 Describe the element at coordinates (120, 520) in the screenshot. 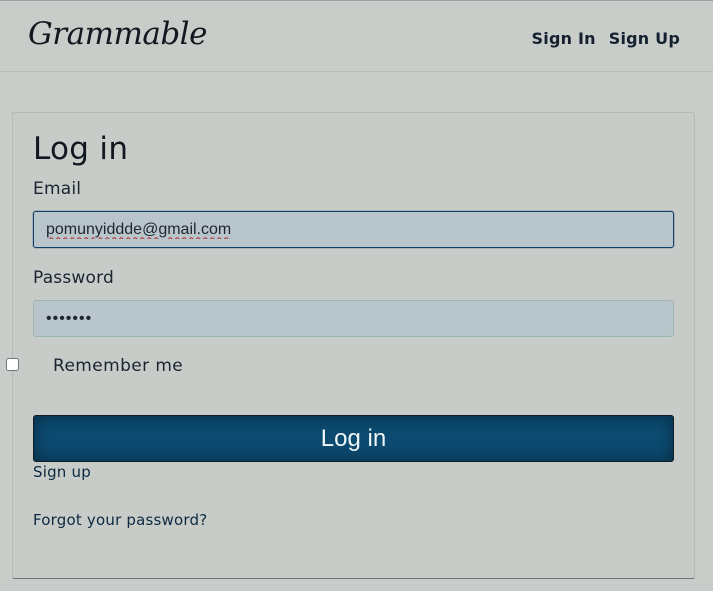

I see `forgot-password-link: Forgot your password?` at that location.